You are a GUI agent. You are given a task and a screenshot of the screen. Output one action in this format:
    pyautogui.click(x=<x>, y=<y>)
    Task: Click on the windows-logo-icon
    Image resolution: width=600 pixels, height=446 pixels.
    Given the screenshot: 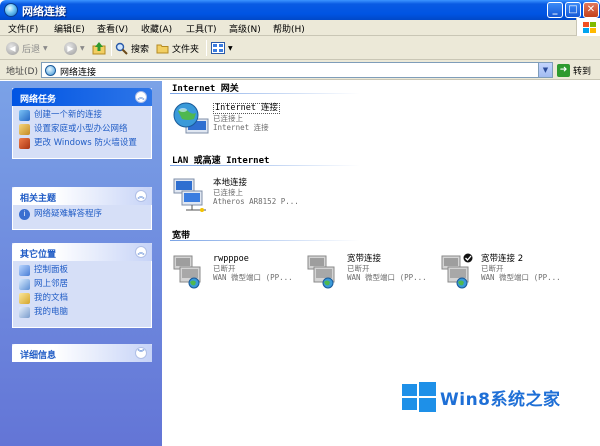 What is the action you would take?
    pyautogui.click(x=588, y=27)
    